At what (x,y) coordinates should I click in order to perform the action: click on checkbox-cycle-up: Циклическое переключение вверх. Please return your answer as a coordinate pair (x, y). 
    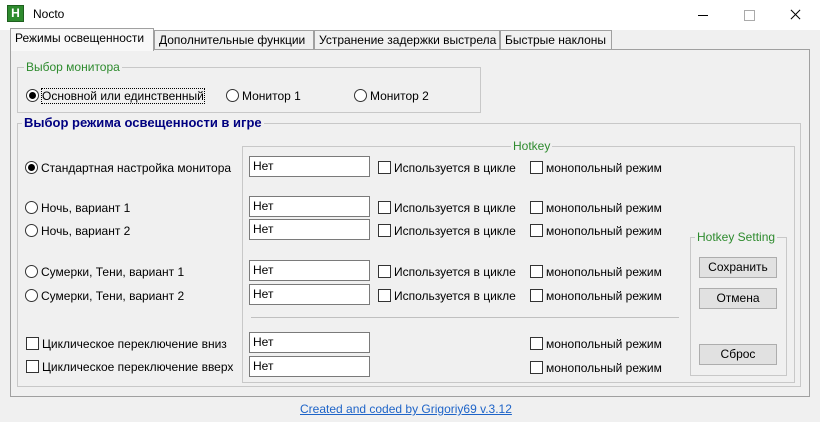
    Looking at the image, I should click on (129, 367).